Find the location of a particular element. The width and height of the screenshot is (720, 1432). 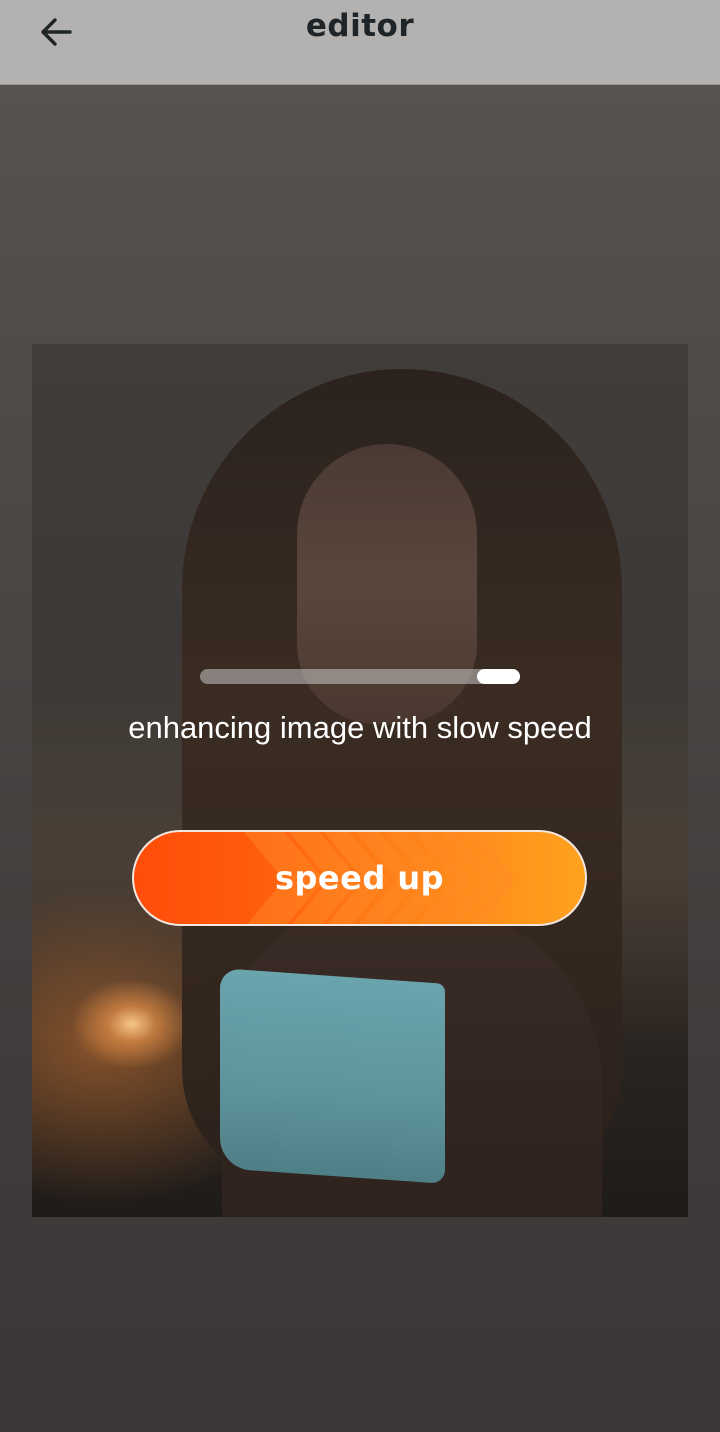

progress-indicator is located at coordinates (498, 676).